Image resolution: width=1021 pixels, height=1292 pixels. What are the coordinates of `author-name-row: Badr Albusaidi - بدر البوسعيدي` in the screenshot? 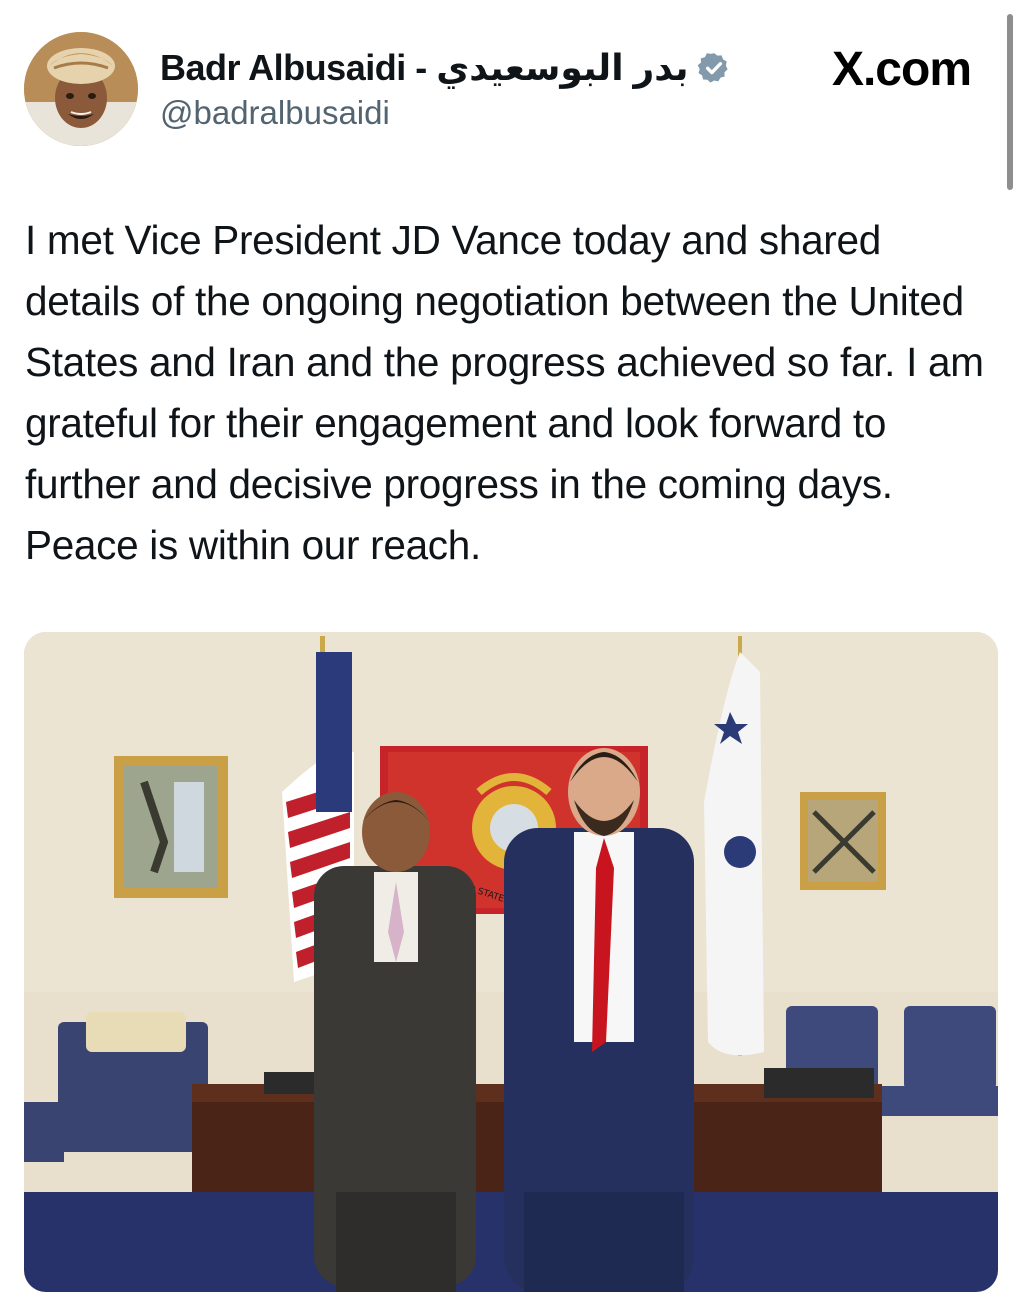 It's located at (445, 68).